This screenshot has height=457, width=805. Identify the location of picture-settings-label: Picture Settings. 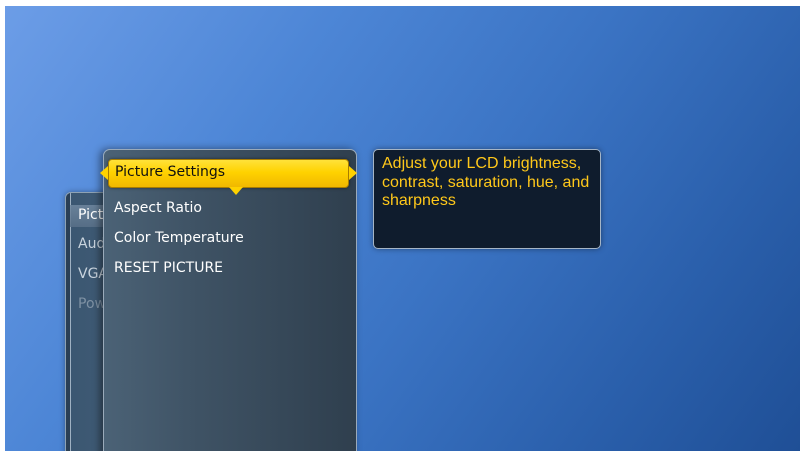
(170, 172).